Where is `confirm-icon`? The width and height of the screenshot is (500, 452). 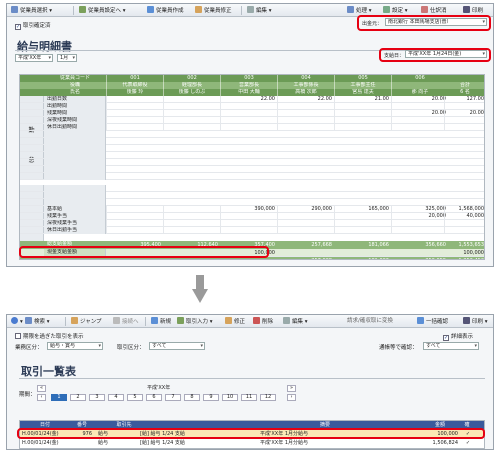 confirm-icon is located at coordinates (420, 320).